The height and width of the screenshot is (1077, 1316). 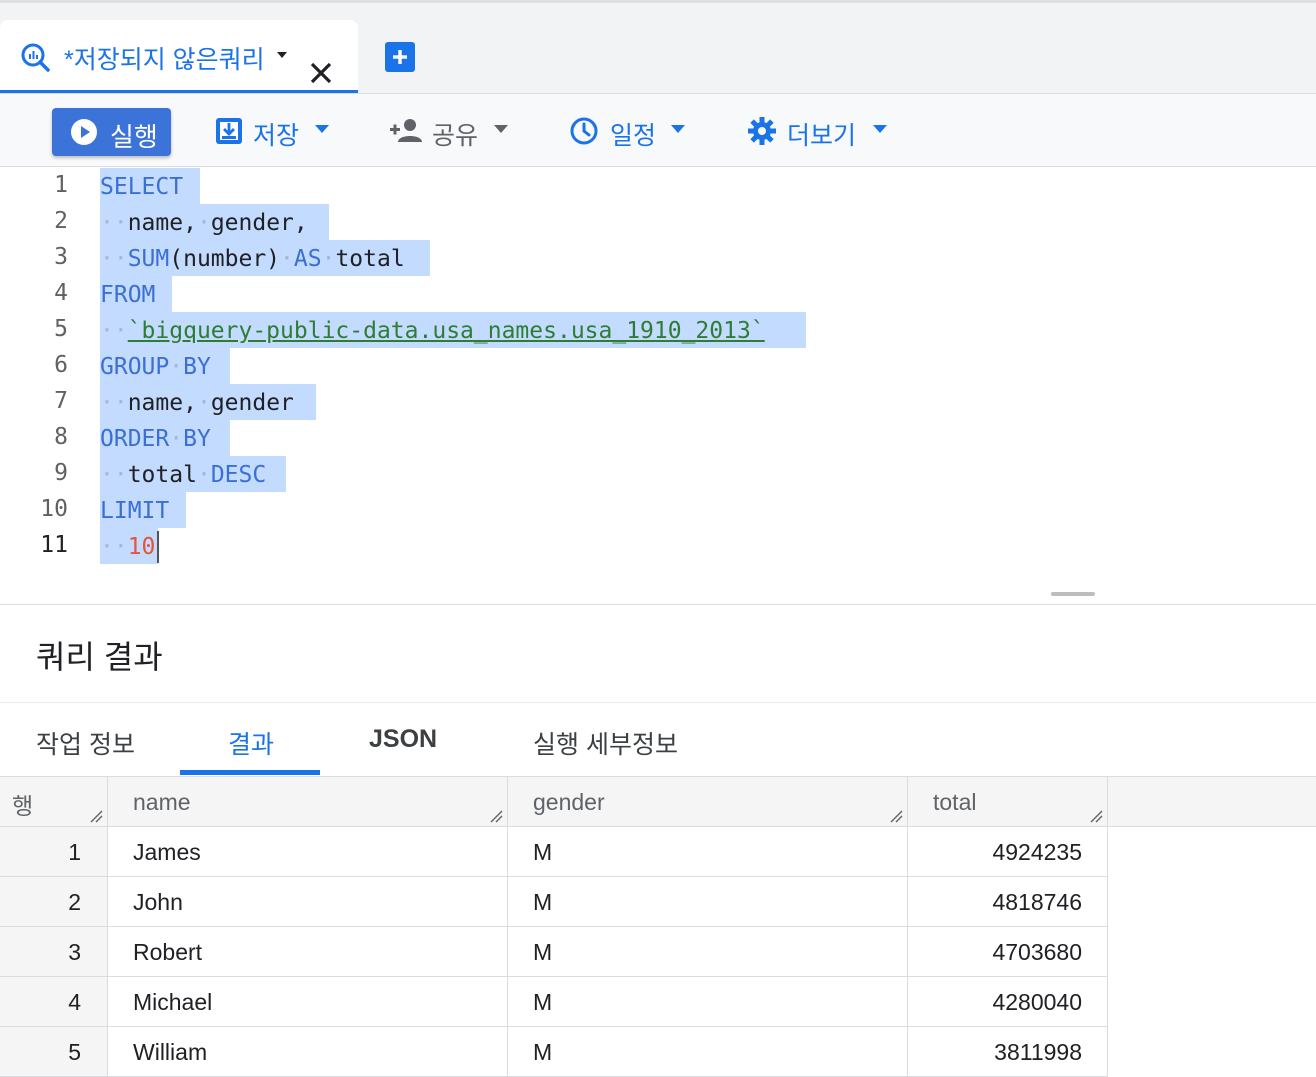 What do you see at coordinates (308, 802) in the screenshot?
I see `column-header-name: name` at bounding box center [308, 802].